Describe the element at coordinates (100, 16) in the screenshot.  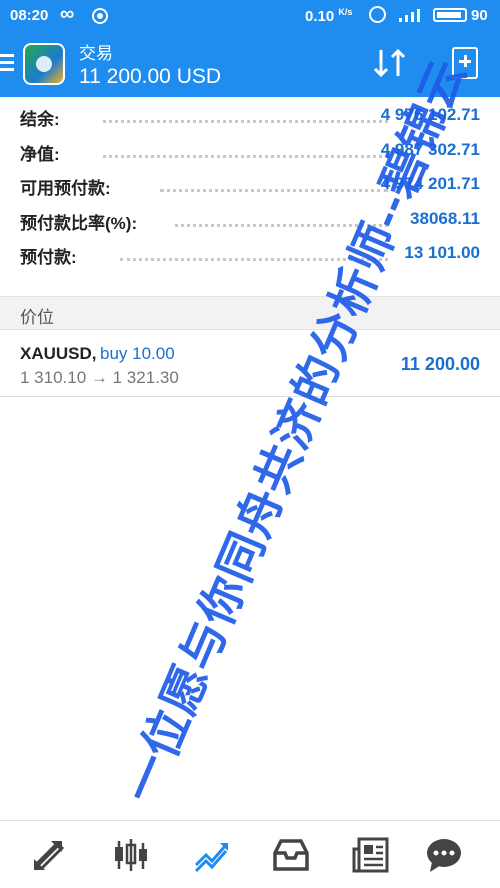
I see `sync-icon` at that location.